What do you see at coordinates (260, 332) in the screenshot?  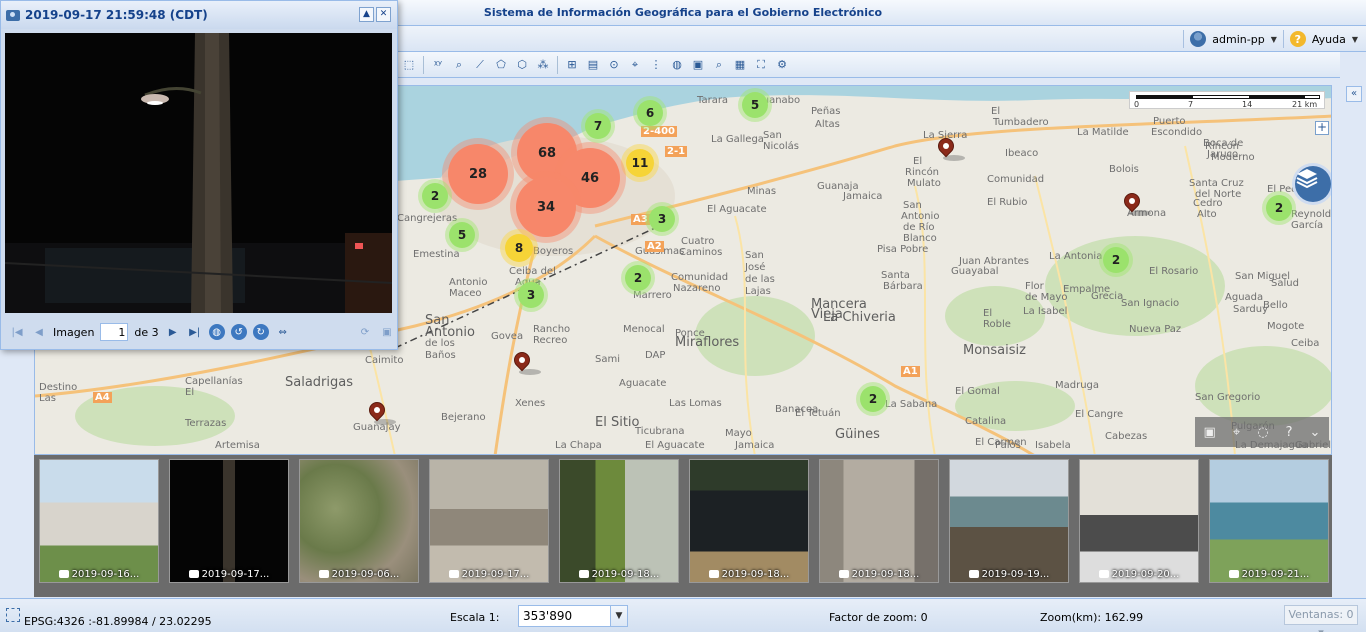 I see `rotate-right-icon: ↻` at bounding box center [260, 332].